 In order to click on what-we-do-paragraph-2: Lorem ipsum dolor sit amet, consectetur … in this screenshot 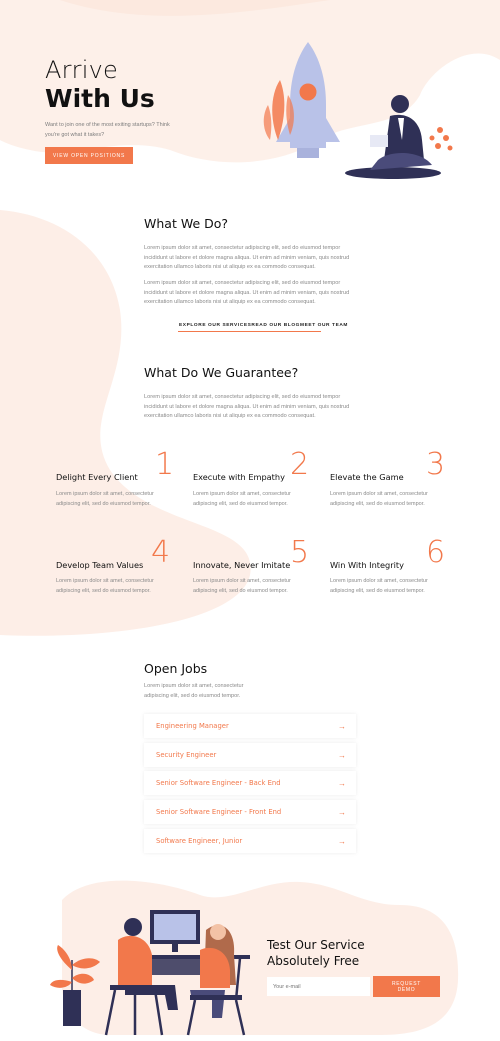, I will do `click(247, 293)`.